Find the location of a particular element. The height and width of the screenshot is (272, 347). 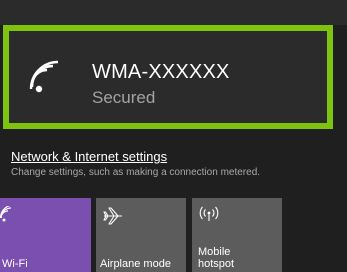

mobile-hotspot-icon is located at coordinates (209, 217).